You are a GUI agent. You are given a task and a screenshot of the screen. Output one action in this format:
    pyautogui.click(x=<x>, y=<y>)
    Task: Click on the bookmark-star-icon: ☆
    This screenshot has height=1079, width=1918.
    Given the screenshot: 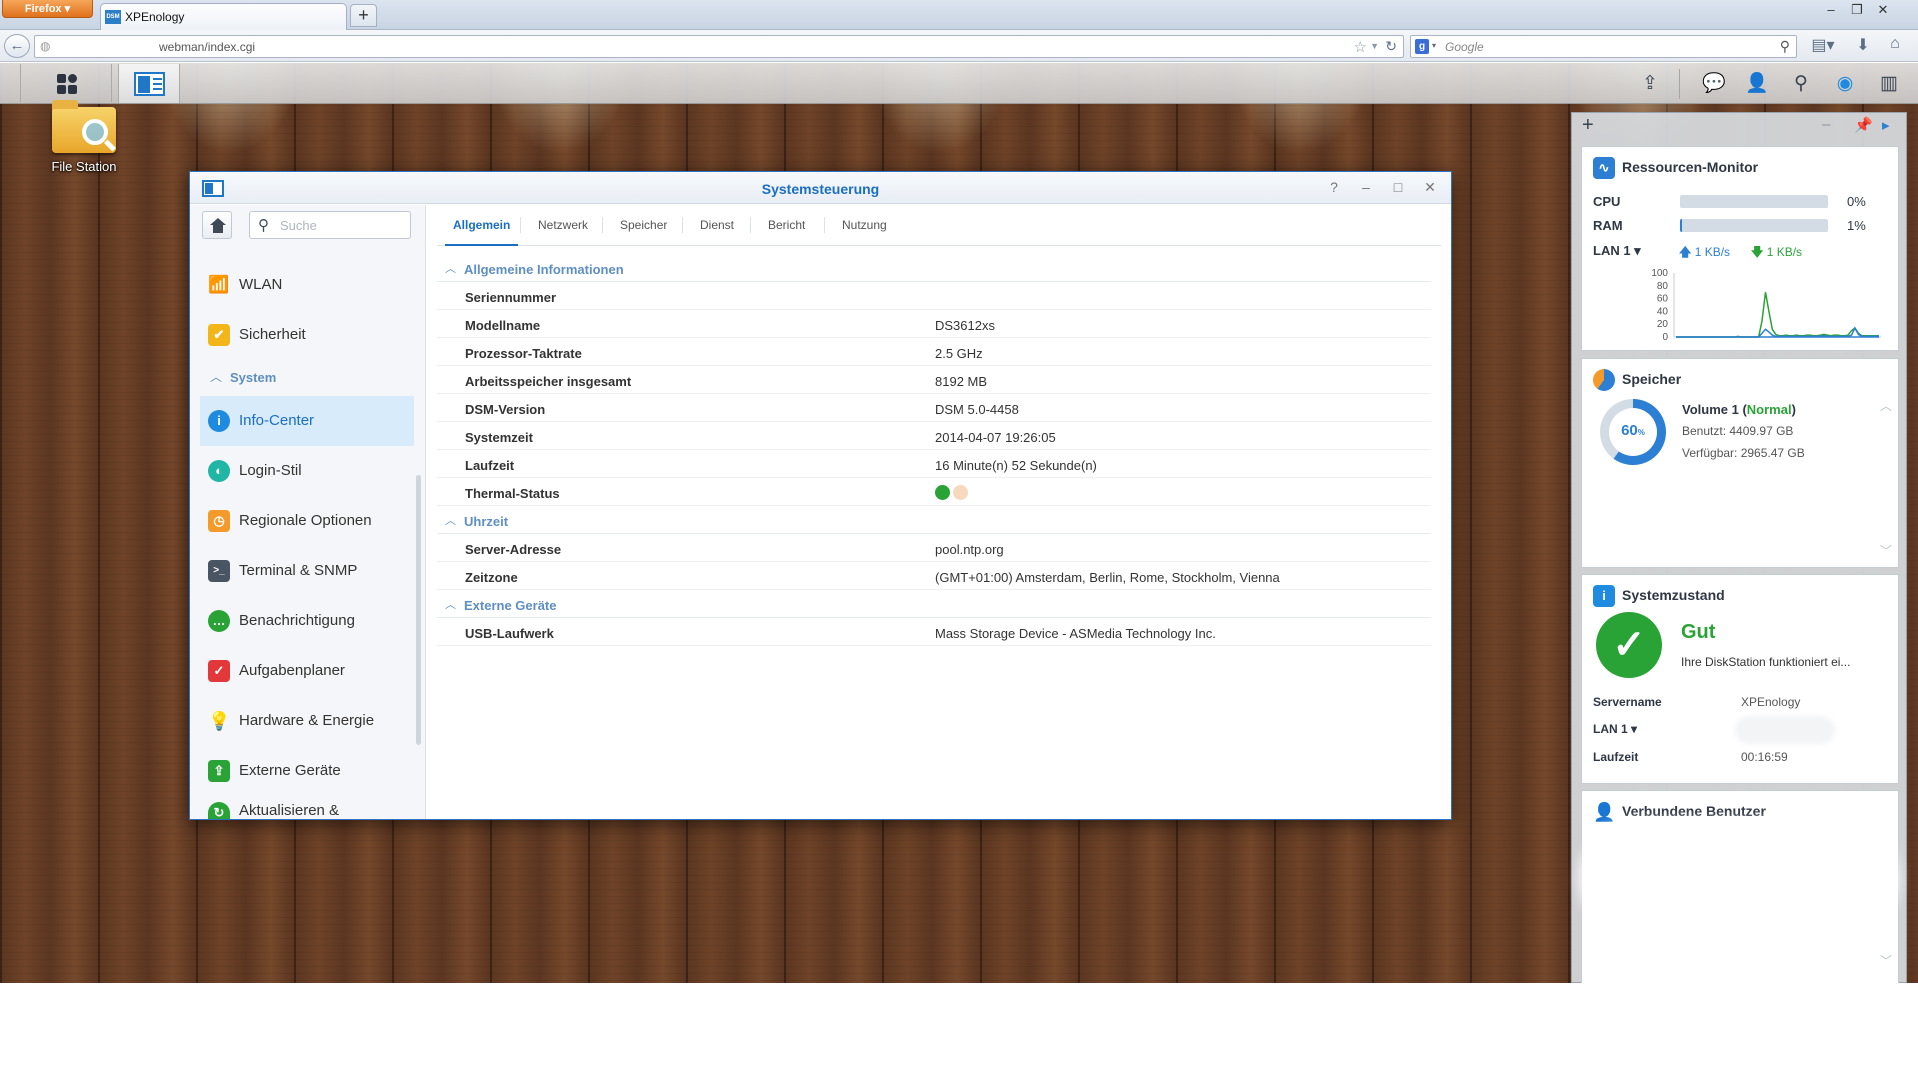 What is the action you would take?
    pyautogui.click(x=1360, y=47)
    